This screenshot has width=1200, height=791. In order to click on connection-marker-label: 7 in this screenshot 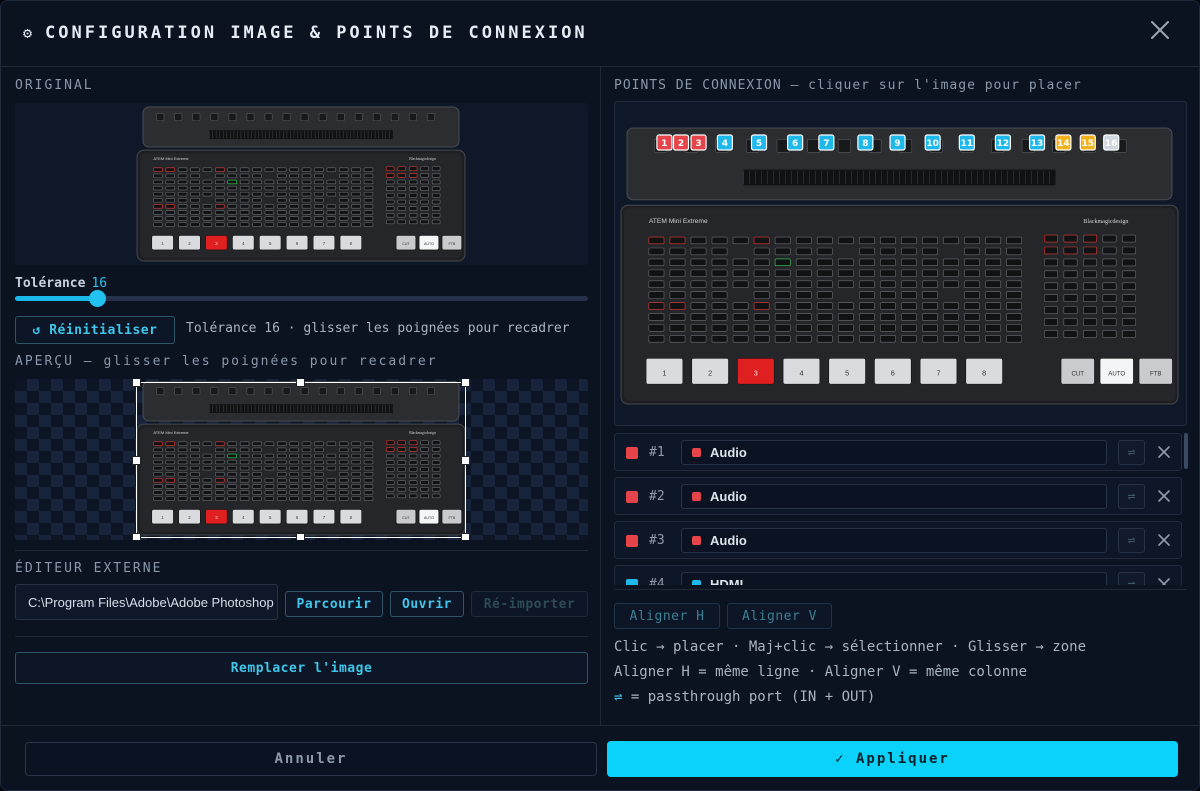, I will do `click(826, 144)`.